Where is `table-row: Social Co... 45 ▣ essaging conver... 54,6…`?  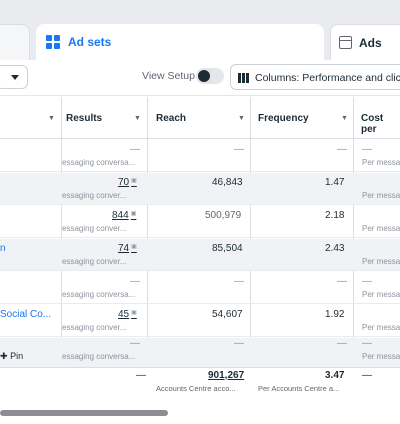
table-row: Social Co... 45 ▣ essaging conver... 54,6… is located at coordinates (200, 321).